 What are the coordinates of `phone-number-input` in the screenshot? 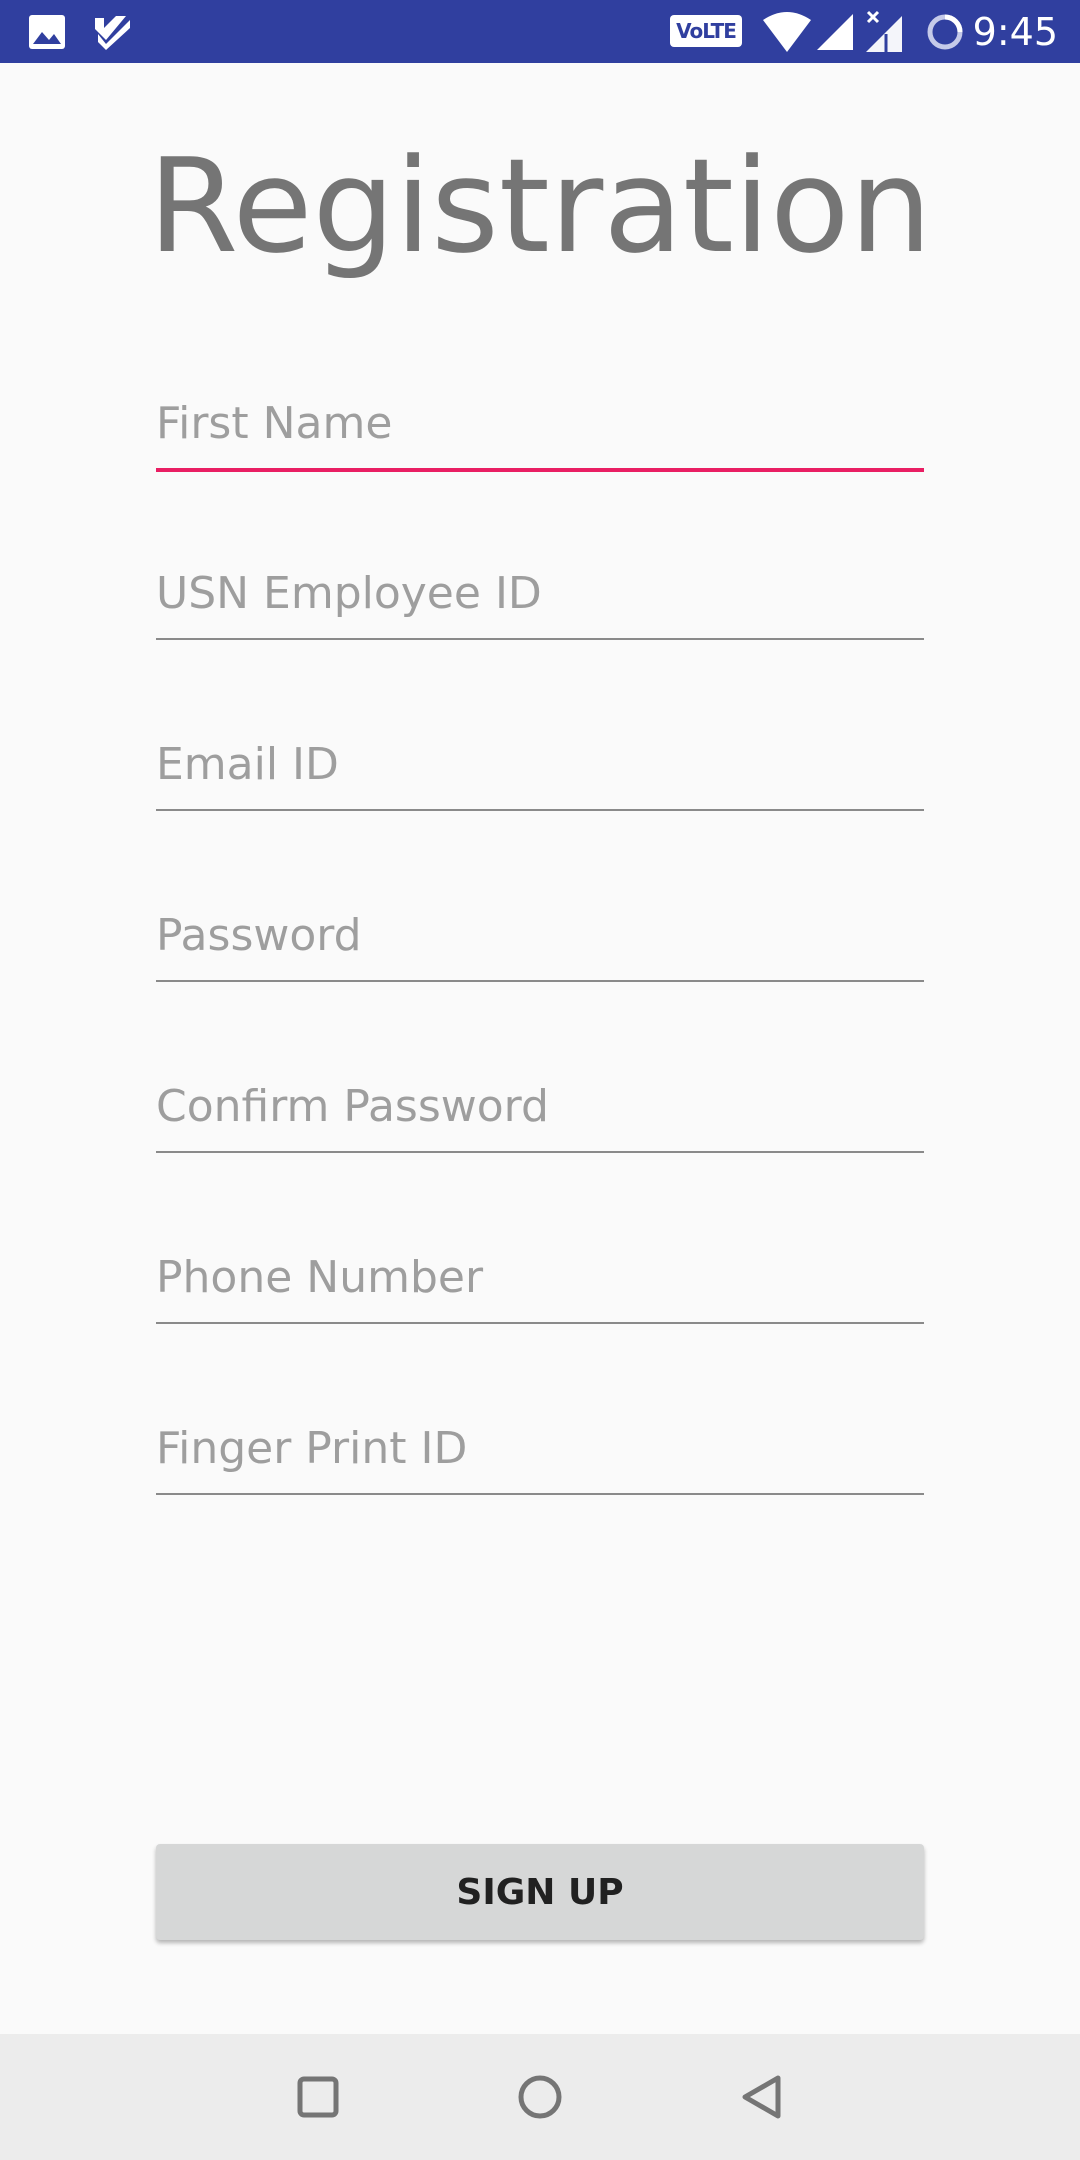 It's located at (540, 1282).